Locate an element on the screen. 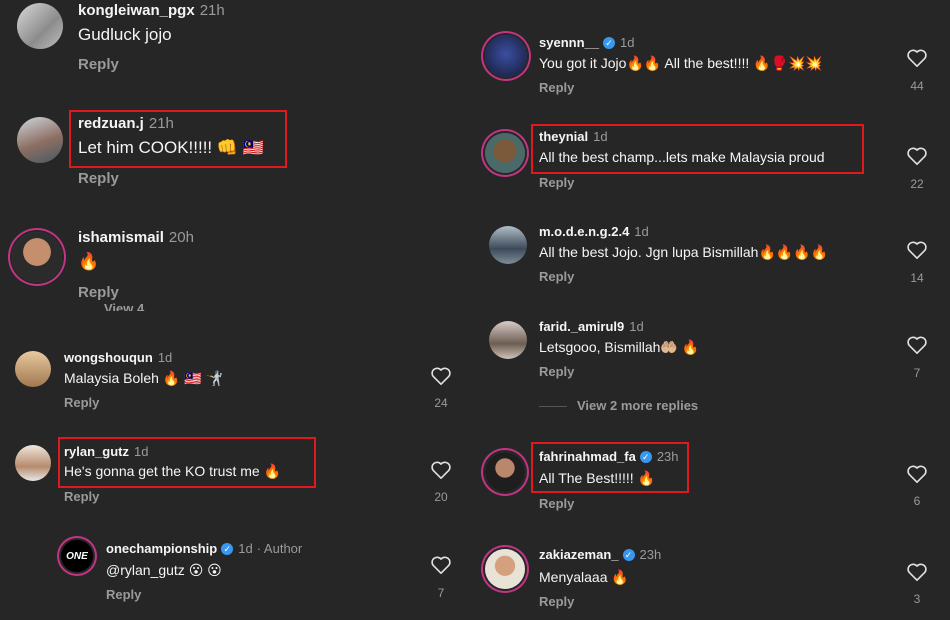 This screenshot has height=620, width=950. comment-username: fahrinahmad_fa ✓ 23h is located at coordinates (609, 456).